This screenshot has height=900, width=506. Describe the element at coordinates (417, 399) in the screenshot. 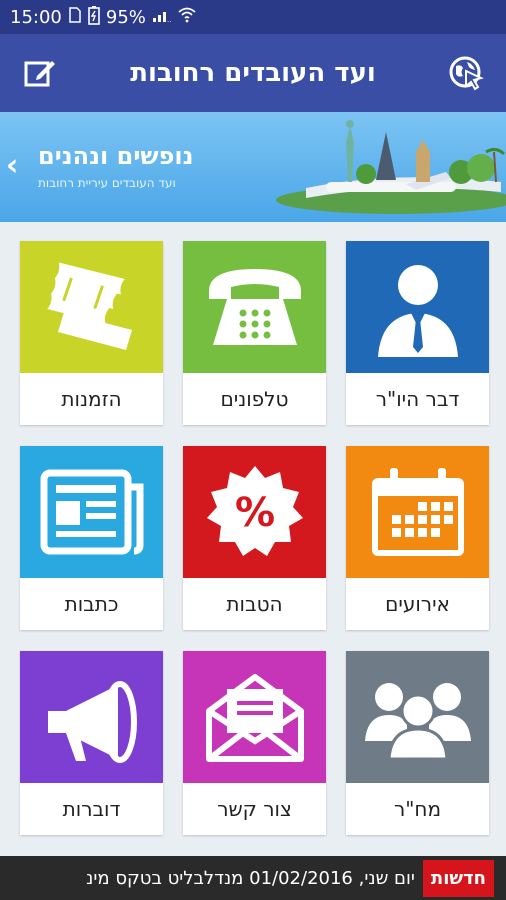

I see `tile-label: דבר היו"ר` at that location.